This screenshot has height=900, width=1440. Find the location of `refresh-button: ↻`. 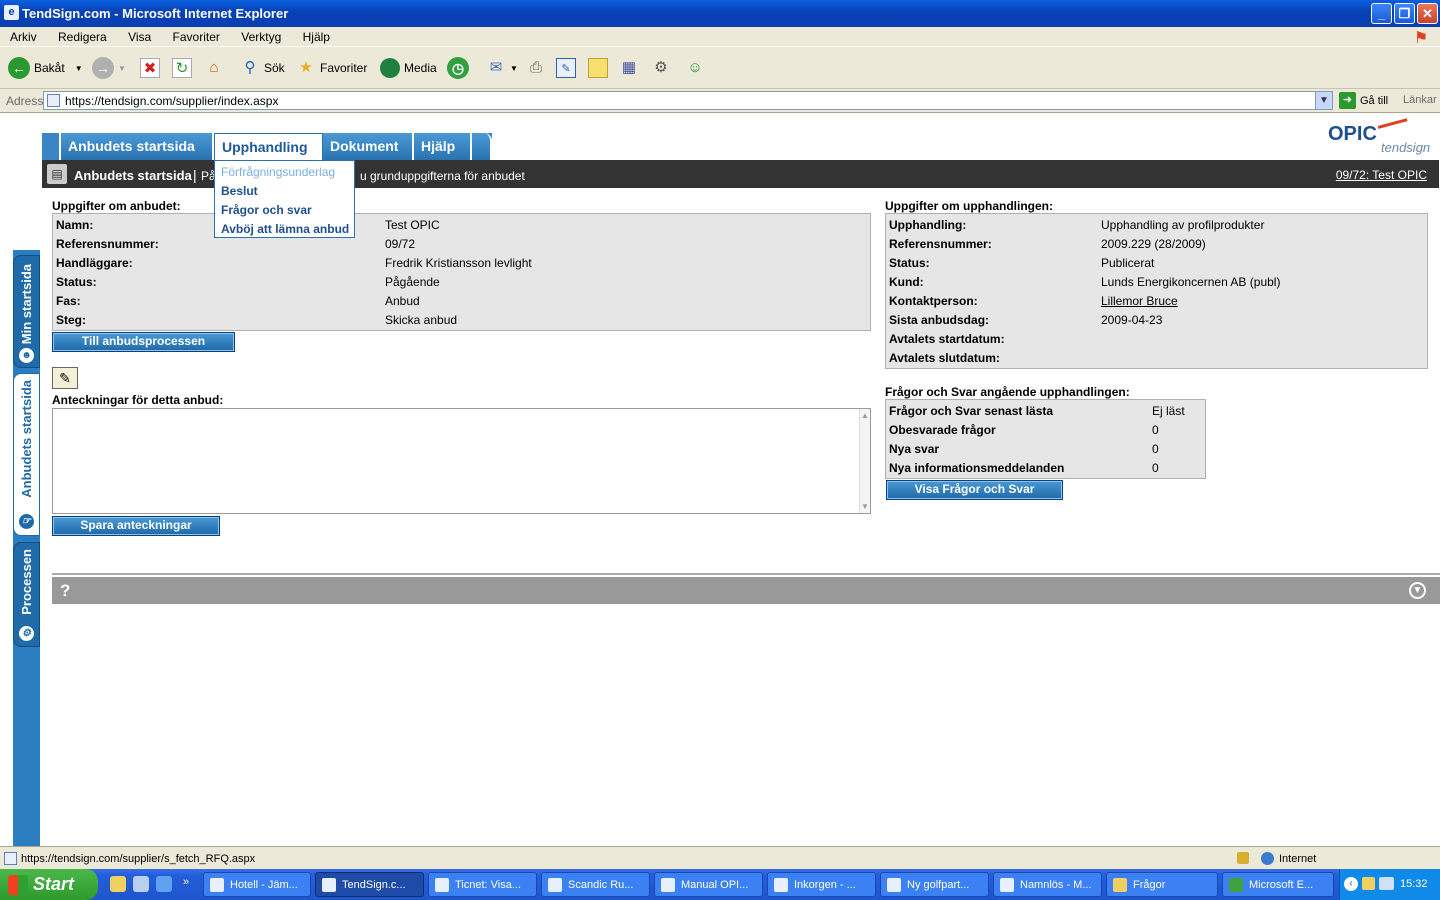

refresh-button: ↻ is located at coordinates (182, 68).